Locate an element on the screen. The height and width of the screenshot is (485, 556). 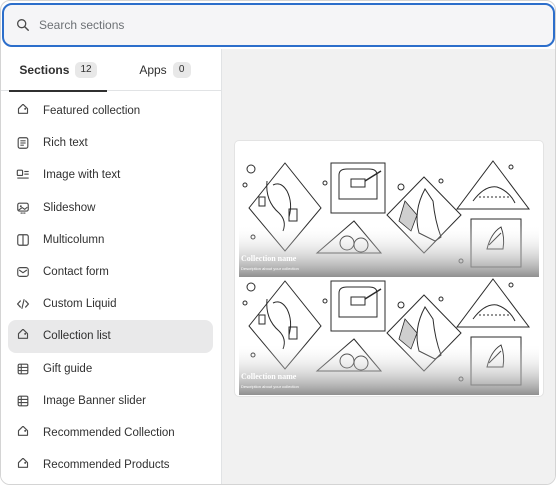
tab-sections: Sections 12 is located at coordinates (58, 70).